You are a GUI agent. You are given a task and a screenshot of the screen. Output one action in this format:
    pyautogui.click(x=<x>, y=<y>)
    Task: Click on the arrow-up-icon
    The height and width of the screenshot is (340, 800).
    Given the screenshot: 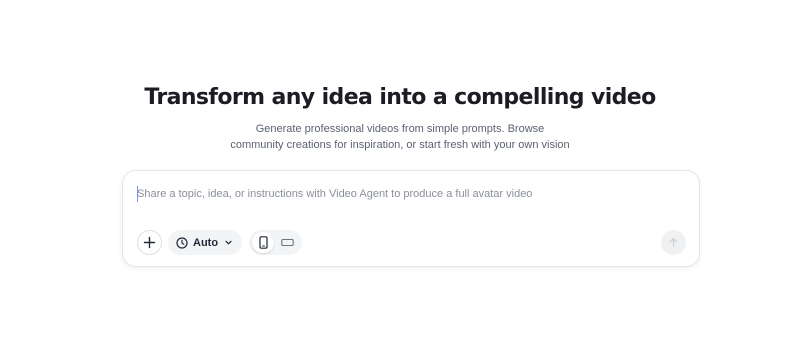 What is the action you would take?
    pyautogui.click(x=673, y=243)
    